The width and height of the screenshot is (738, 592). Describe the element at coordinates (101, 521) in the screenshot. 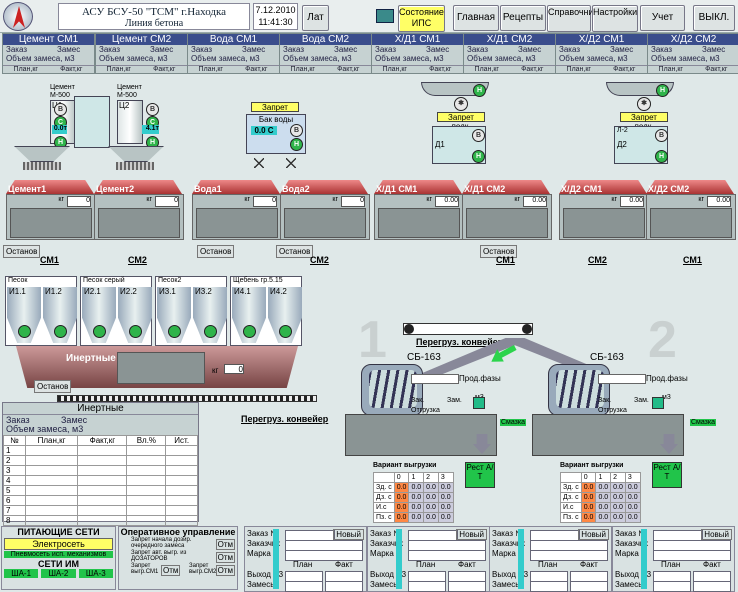

I see `inert-table-row: 8` at that location.